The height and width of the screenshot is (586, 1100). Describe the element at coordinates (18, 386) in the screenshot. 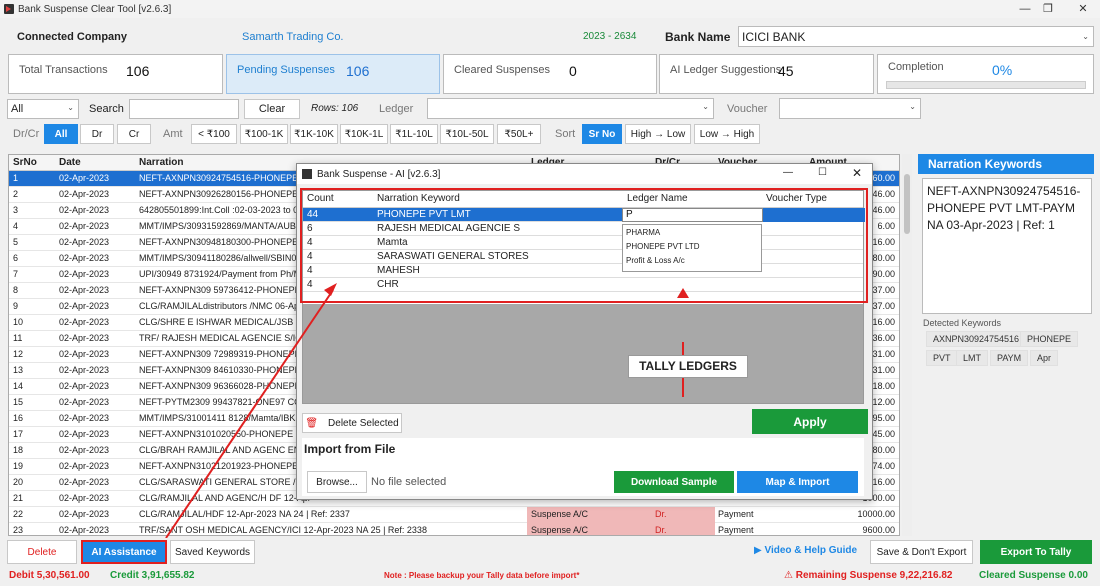

I see `cell-sr: 14` at that location.